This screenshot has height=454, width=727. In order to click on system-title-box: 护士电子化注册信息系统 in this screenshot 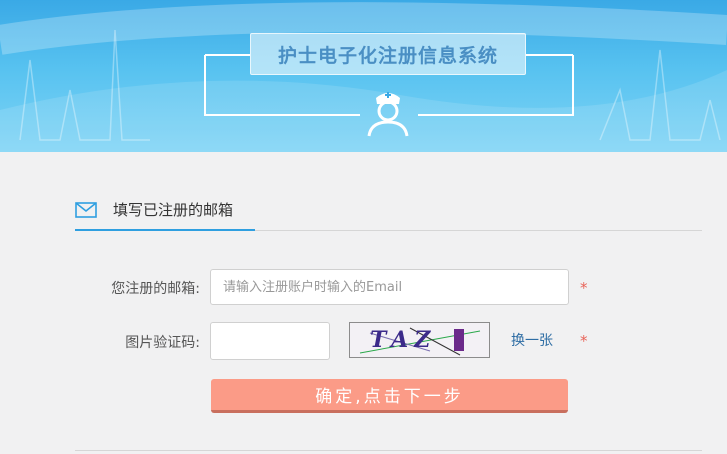, I will do `click(388, 54)`.